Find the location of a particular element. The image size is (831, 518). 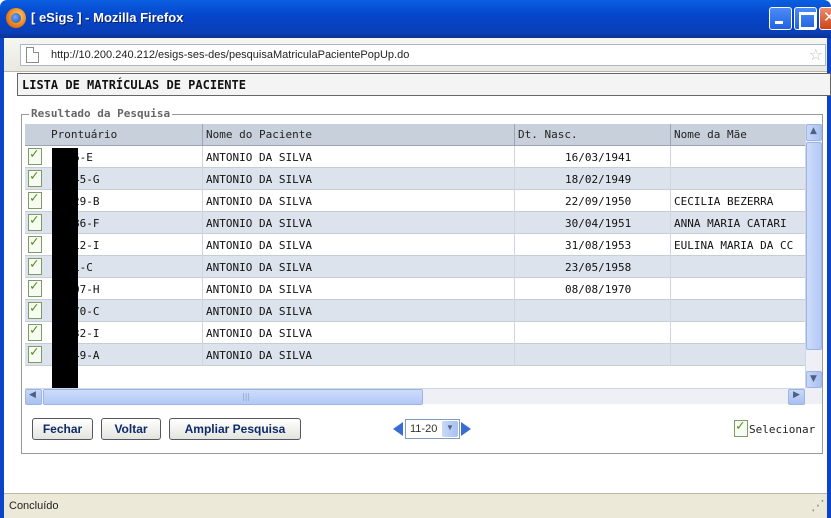

dt-nasc-cell: 23/05/1958 is located at coordinates (598, 267).